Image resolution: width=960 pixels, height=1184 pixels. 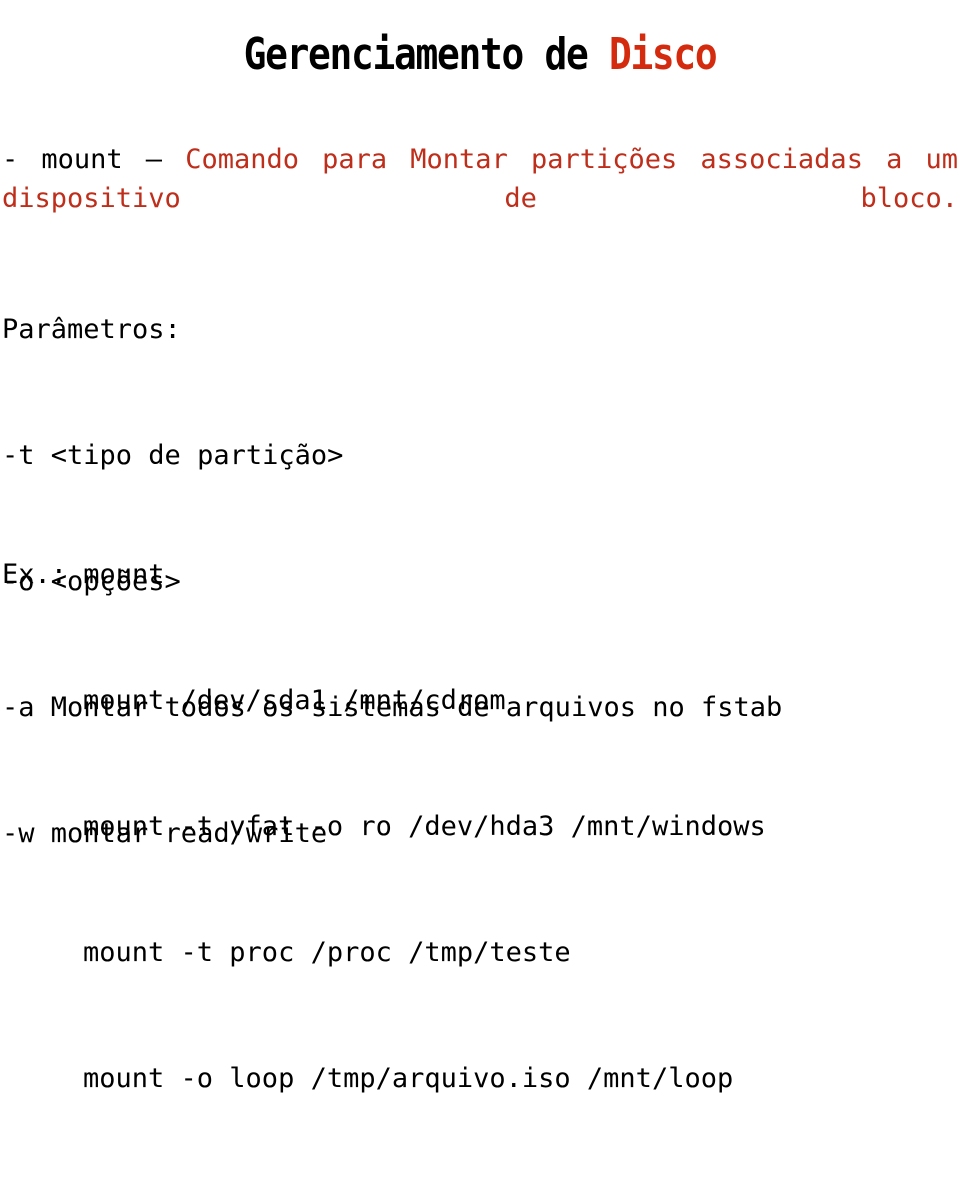 I want to click on intro-command-label: - mount –, so click(x=94, y=159).